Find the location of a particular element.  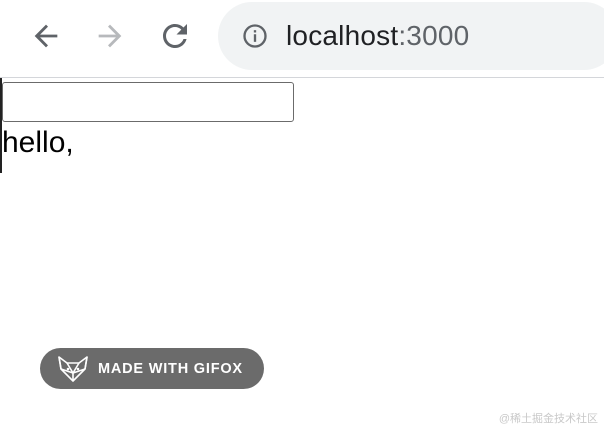

info-icon is located at coordinates (255, 36).